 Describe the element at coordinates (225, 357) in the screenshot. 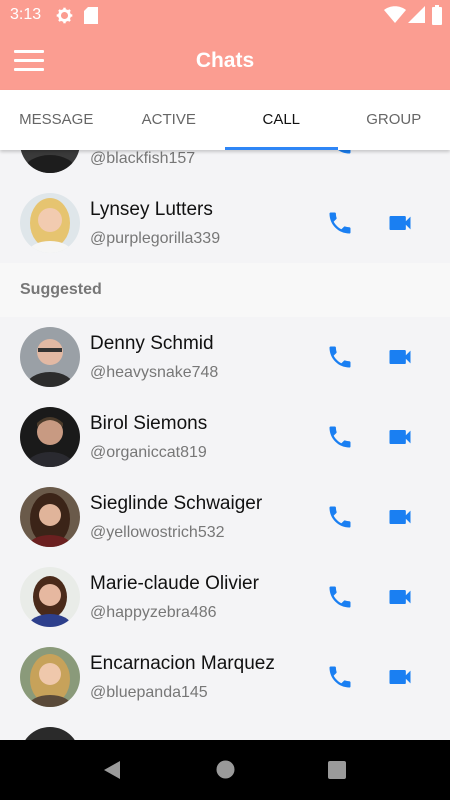

I see `list-item: Denny Schmid @heavysnake748` at that location.